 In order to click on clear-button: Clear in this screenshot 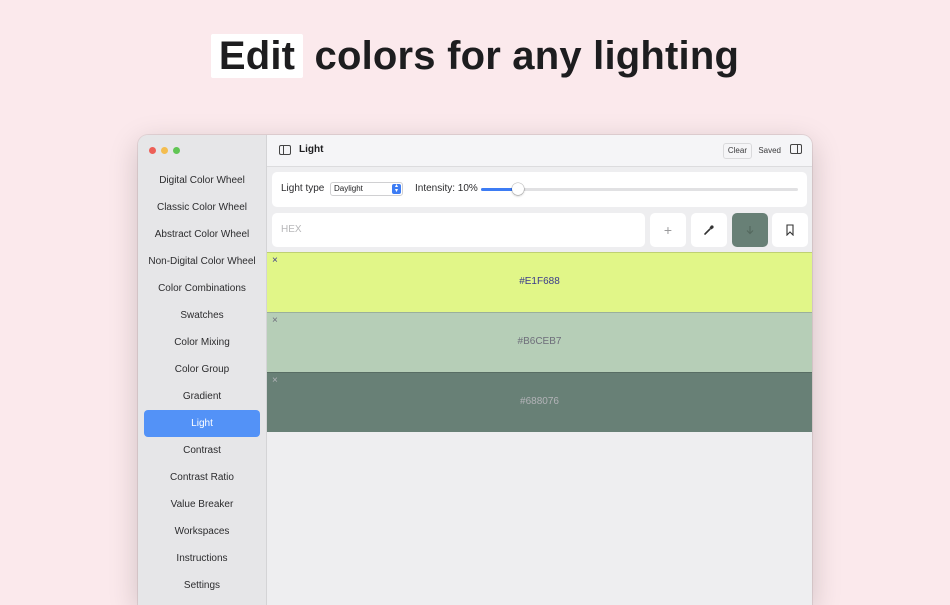, I will do `click(737, 151)`.